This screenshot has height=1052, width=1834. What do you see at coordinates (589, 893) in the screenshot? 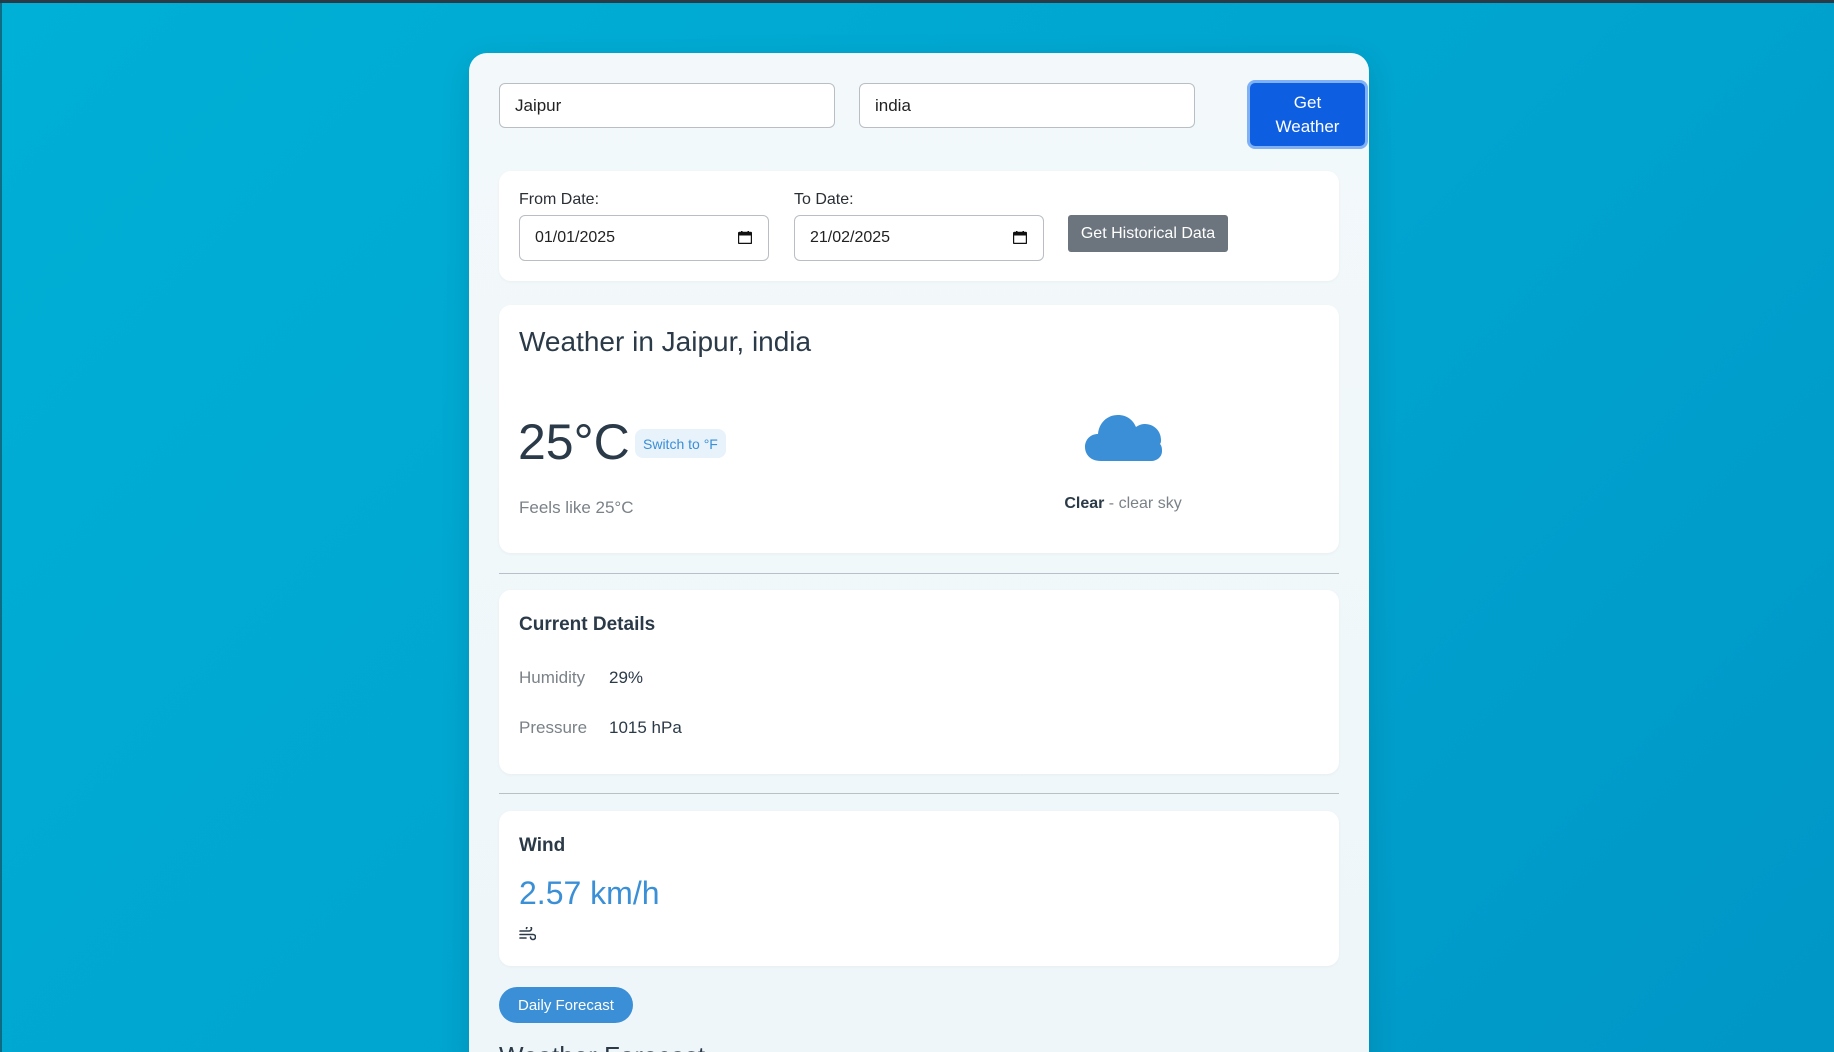
I see `wind-speed-value: 2.57 km/h` at bounding box center [589, 893].